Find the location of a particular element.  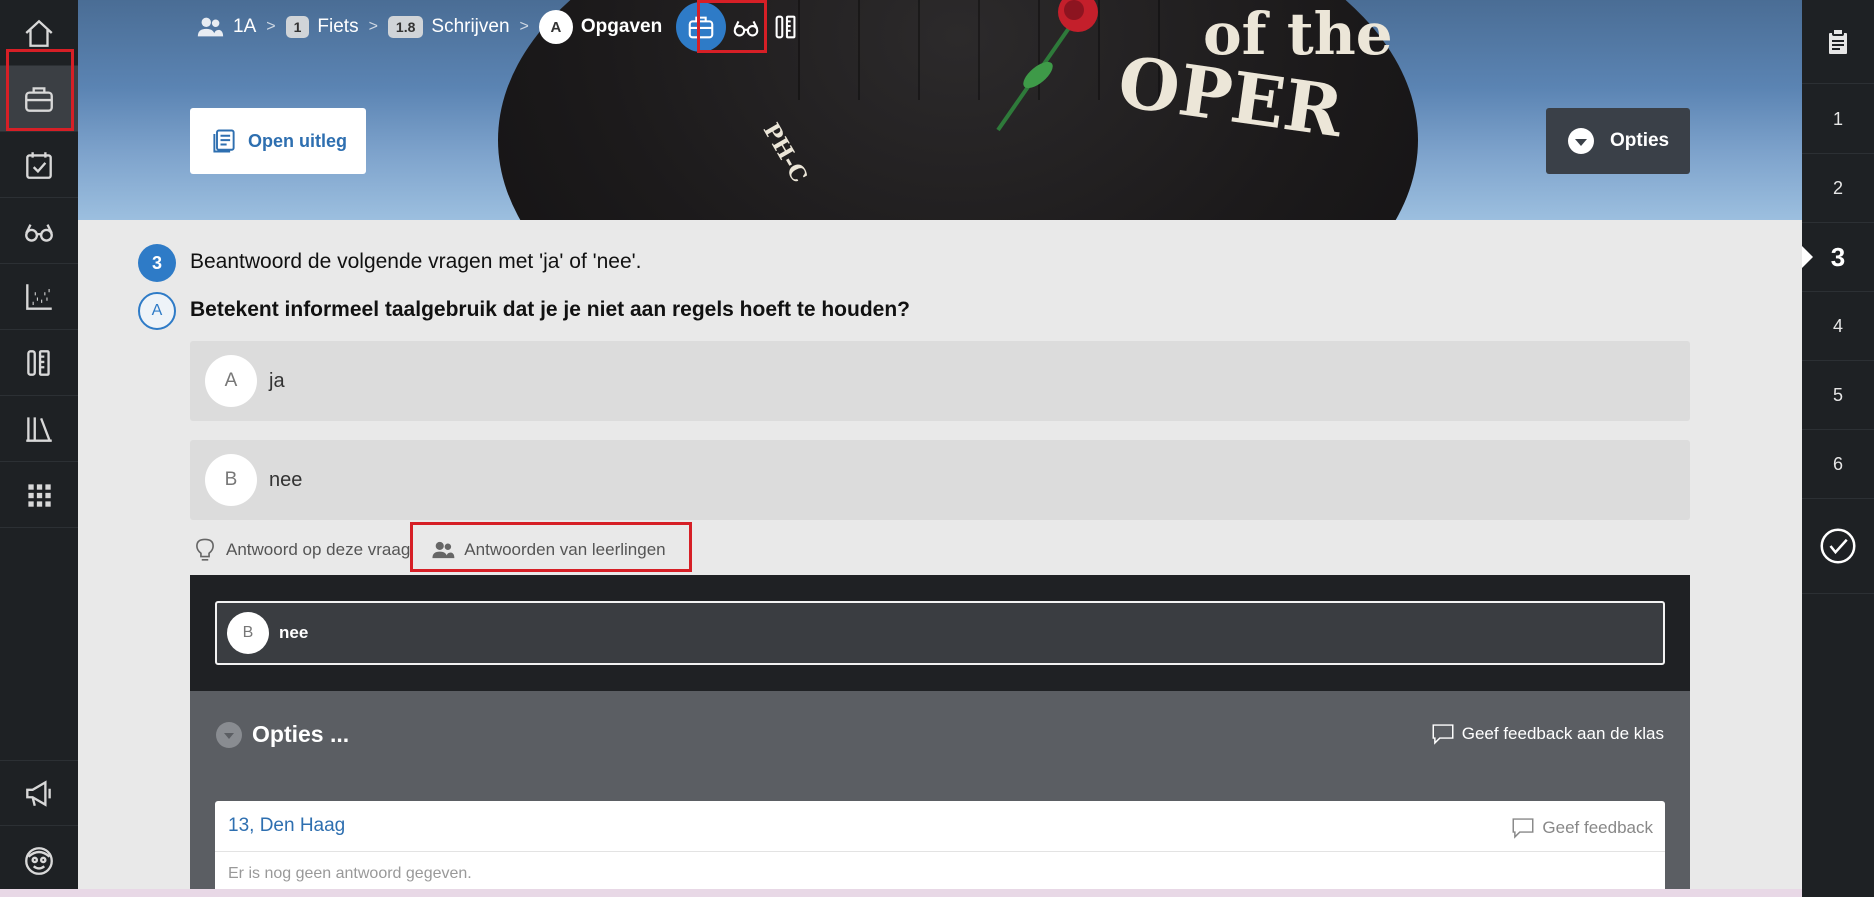

question-nav-5: 5 is located at coordinates (1838, 395).